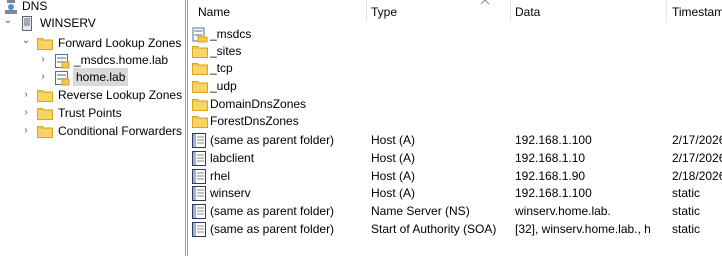 This screenshot has height=256, width=722. Describe the element at coordinates (254, 121) in the screenshot. I see `record-name: ForestDnsZones` at that location.